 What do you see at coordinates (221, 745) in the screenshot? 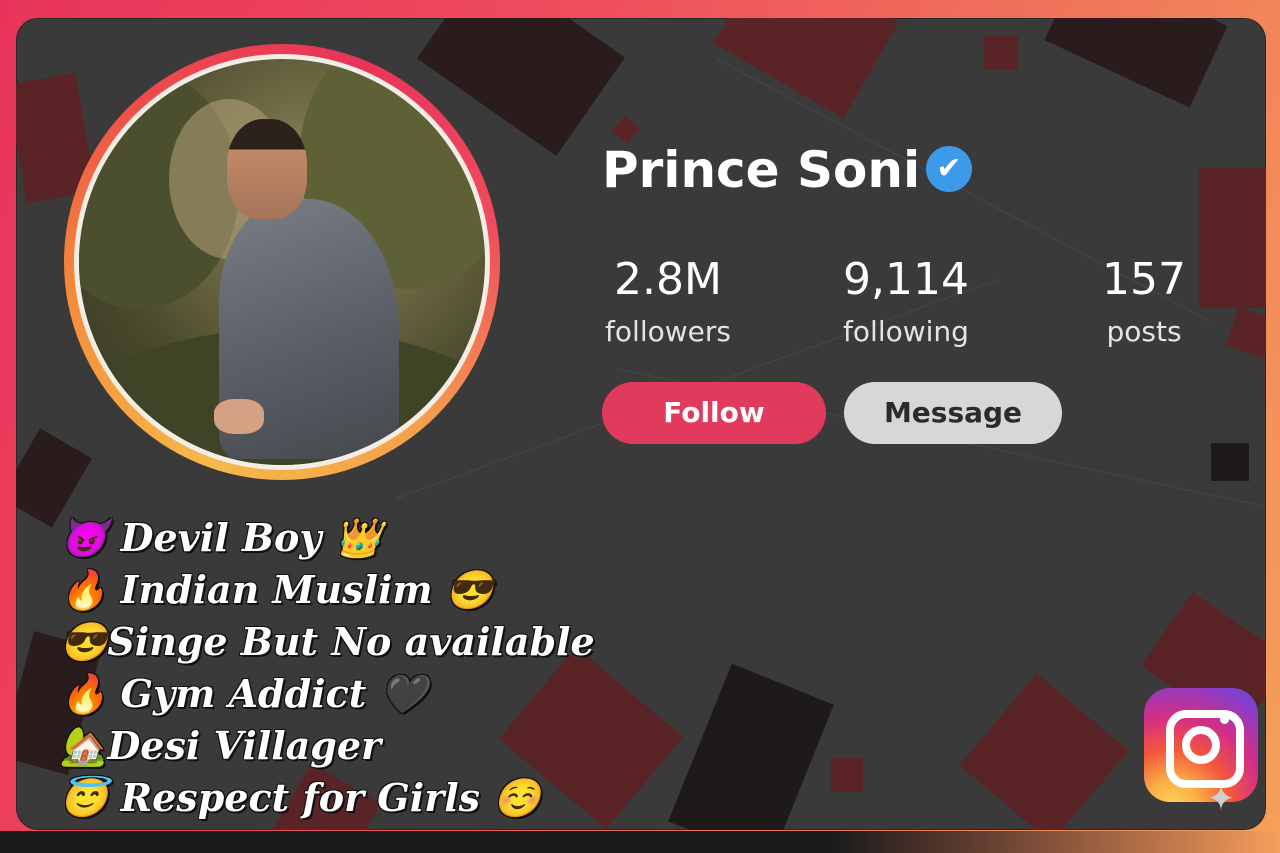
I see `bio-line: 🏡Desi Villager` at bounding box center [221, 745].